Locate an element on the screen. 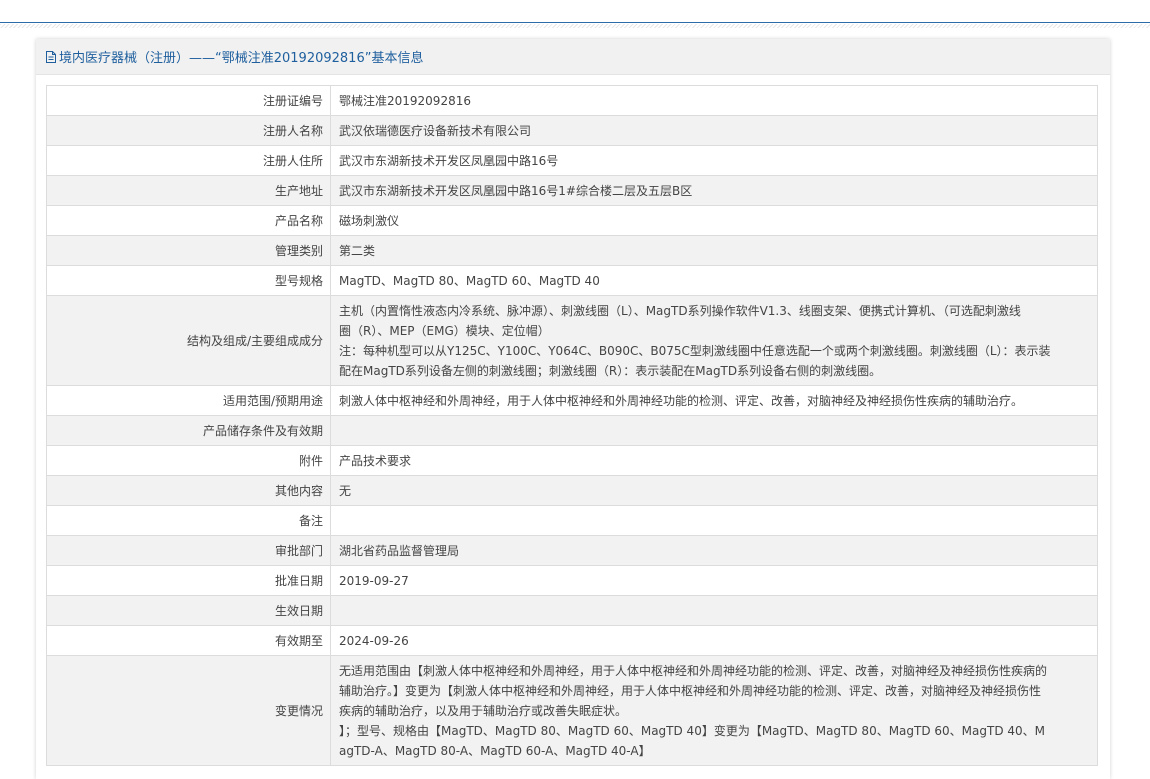  field-label: 产品储存条件及有效期 is located at coordinates (188, 430).